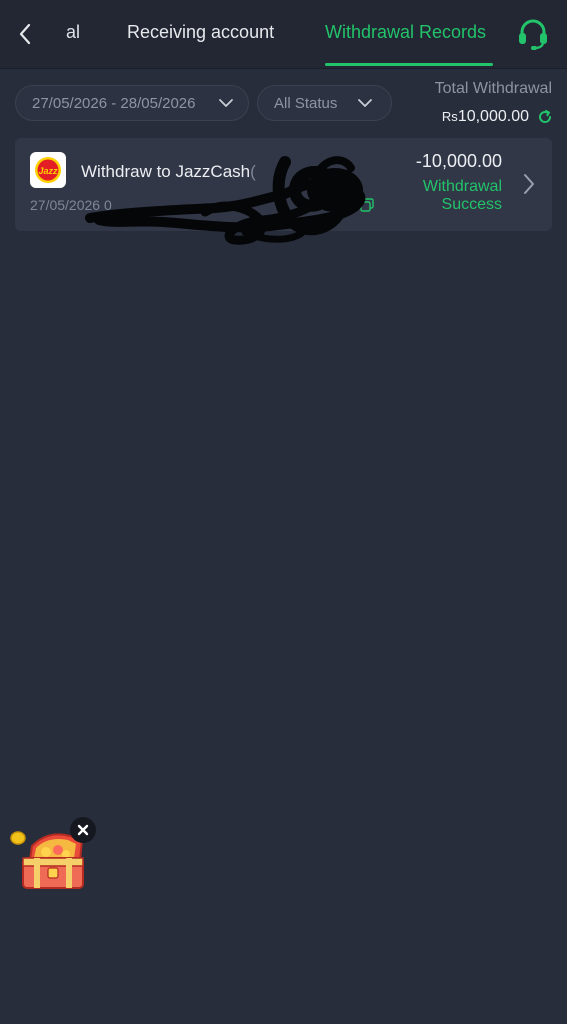 This screenshot has width=567, height=1024. I want to click on customer-support-button, so click(533, 34).